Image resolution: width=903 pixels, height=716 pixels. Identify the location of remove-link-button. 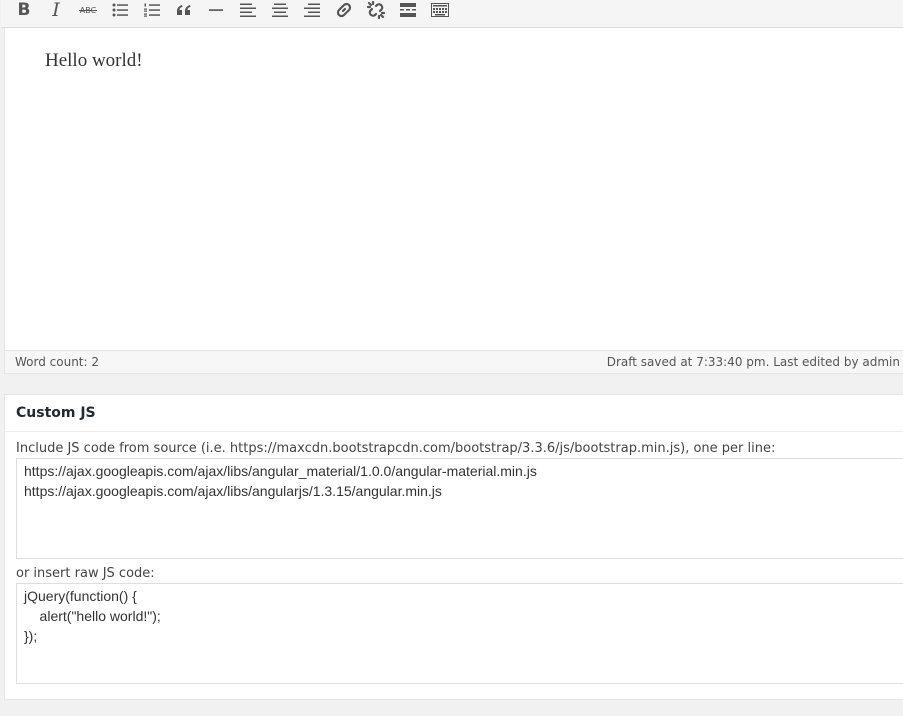
(376, 12).